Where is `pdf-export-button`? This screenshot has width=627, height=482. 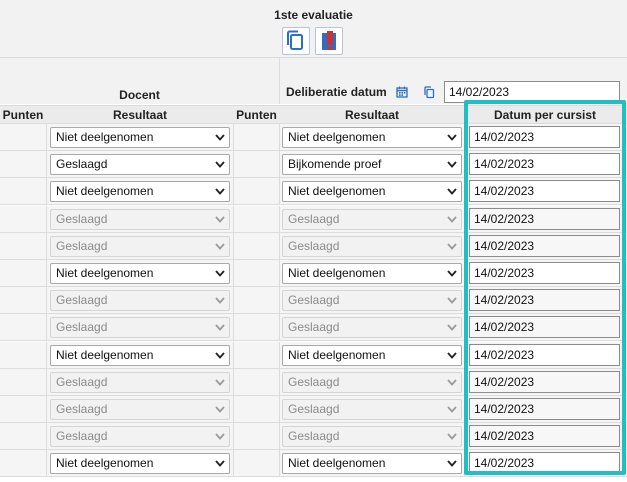
pdf-export-button is located at coordinates (329, 41).